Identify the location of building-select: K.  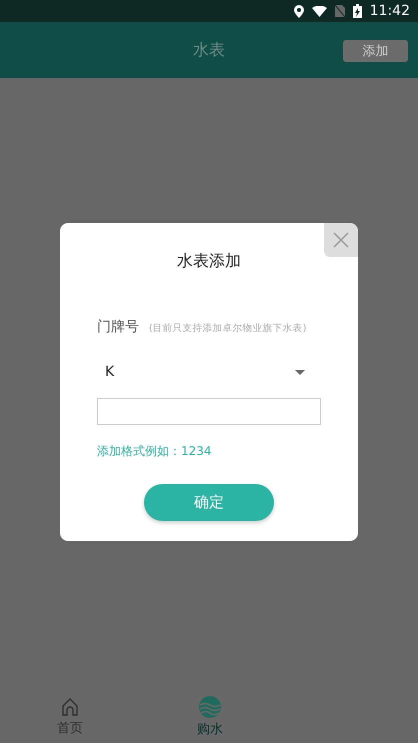
(209, 372).